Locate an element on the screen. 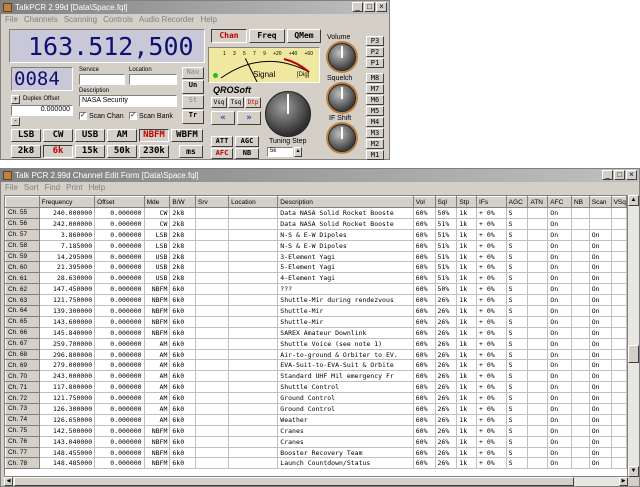  mem-m8-button: M8 is located at coordinates (375, 78).